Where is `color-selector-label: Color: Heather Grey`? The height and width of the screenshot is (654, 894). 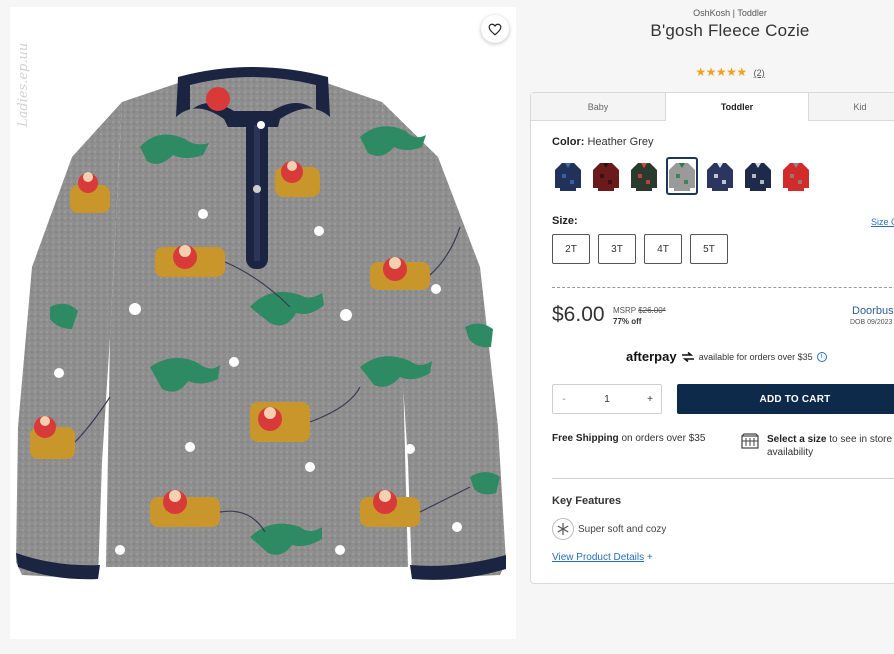
color-selector-label: Color: Heather Grey is located at coordinates (602, 142).